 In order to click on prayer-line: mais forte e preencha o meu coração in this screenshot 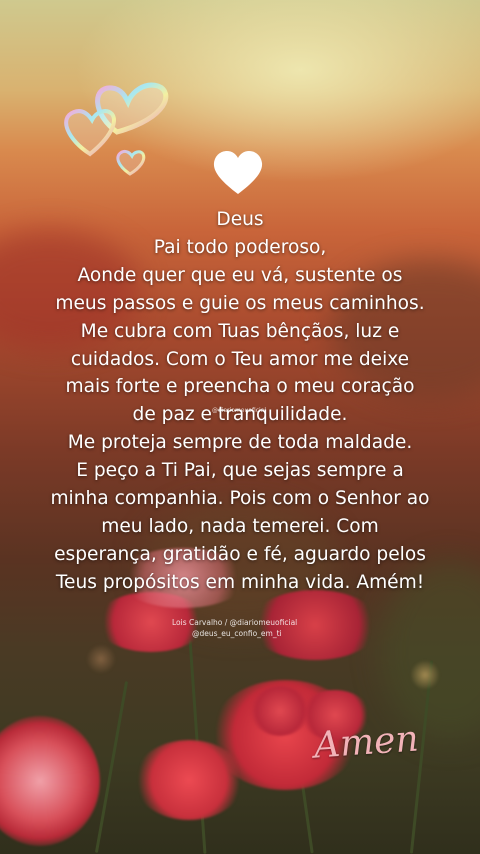, I will do `click(240, 387)`.